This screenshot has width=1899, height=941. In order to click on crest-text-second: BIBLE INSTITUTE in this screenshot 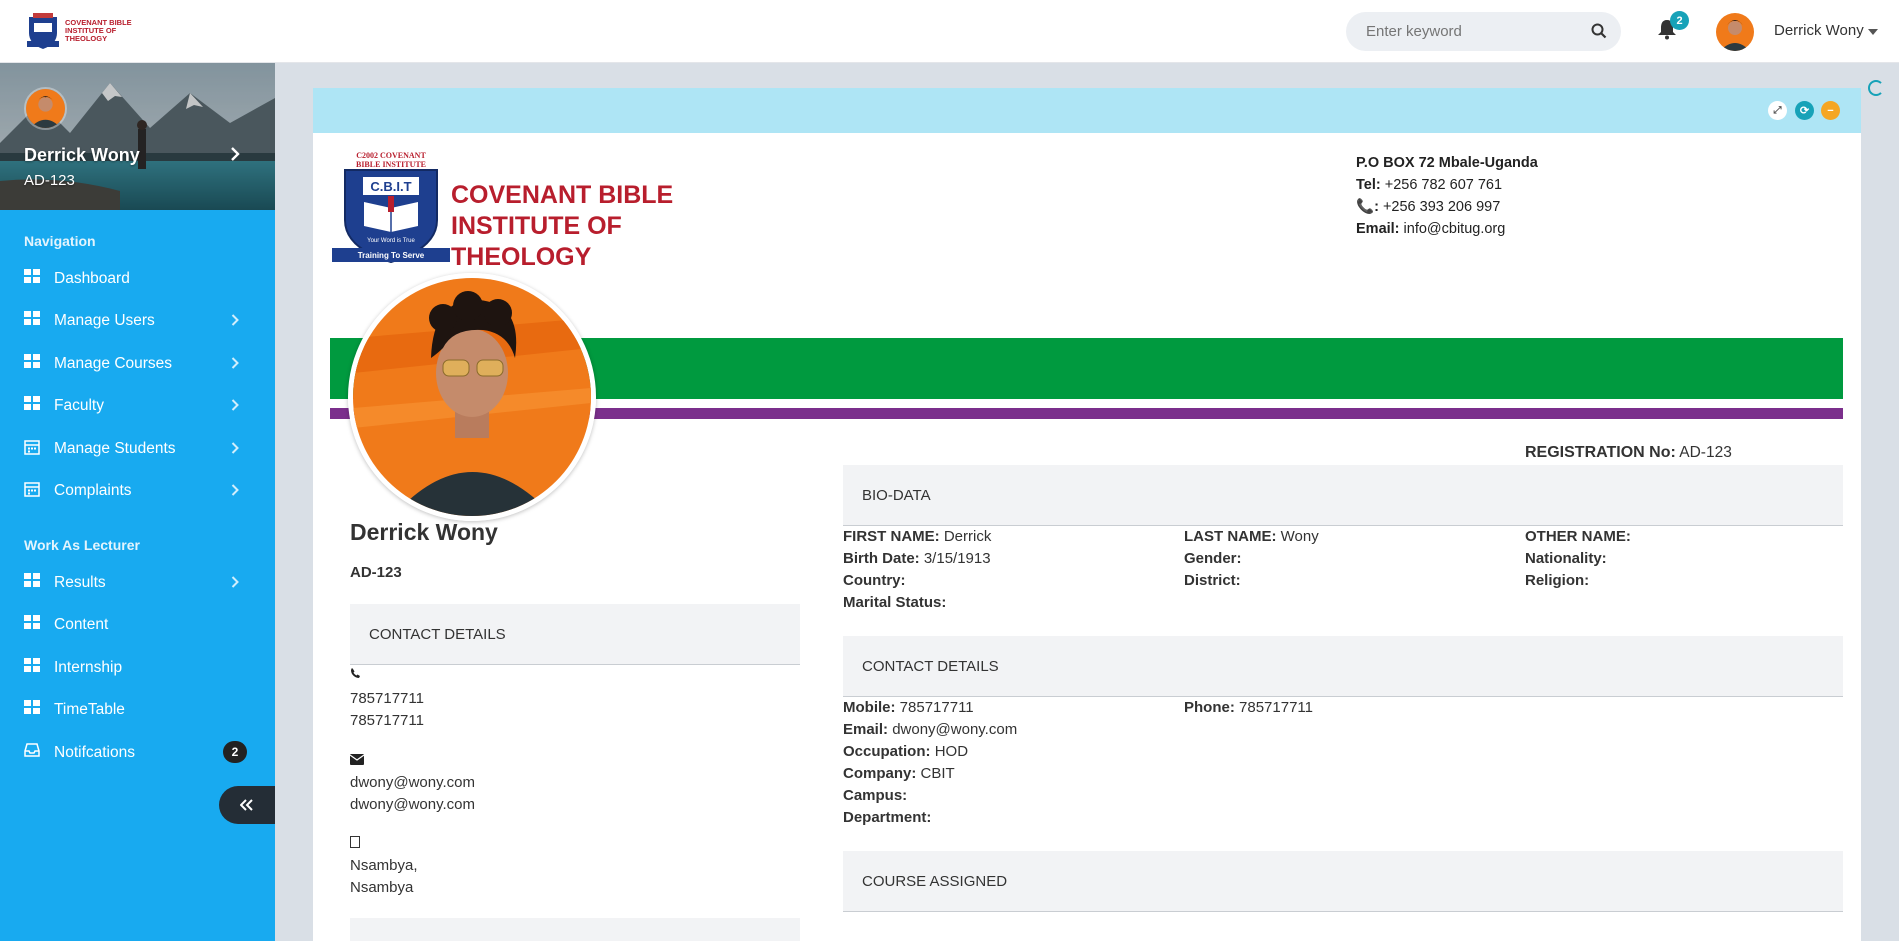, I will do `click(391, 164)`.